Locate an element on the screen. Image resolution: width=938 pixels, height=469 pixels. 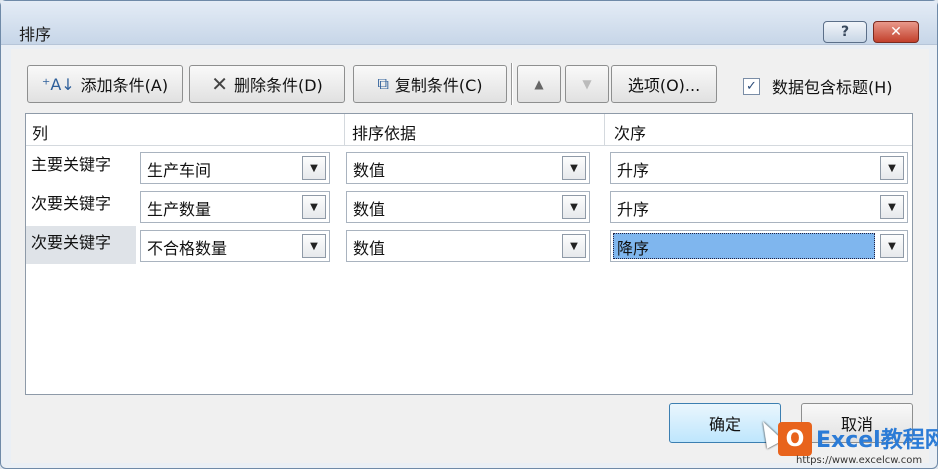
copy-condition-label: 复制条件(C) is located at coordinates (438, 85).